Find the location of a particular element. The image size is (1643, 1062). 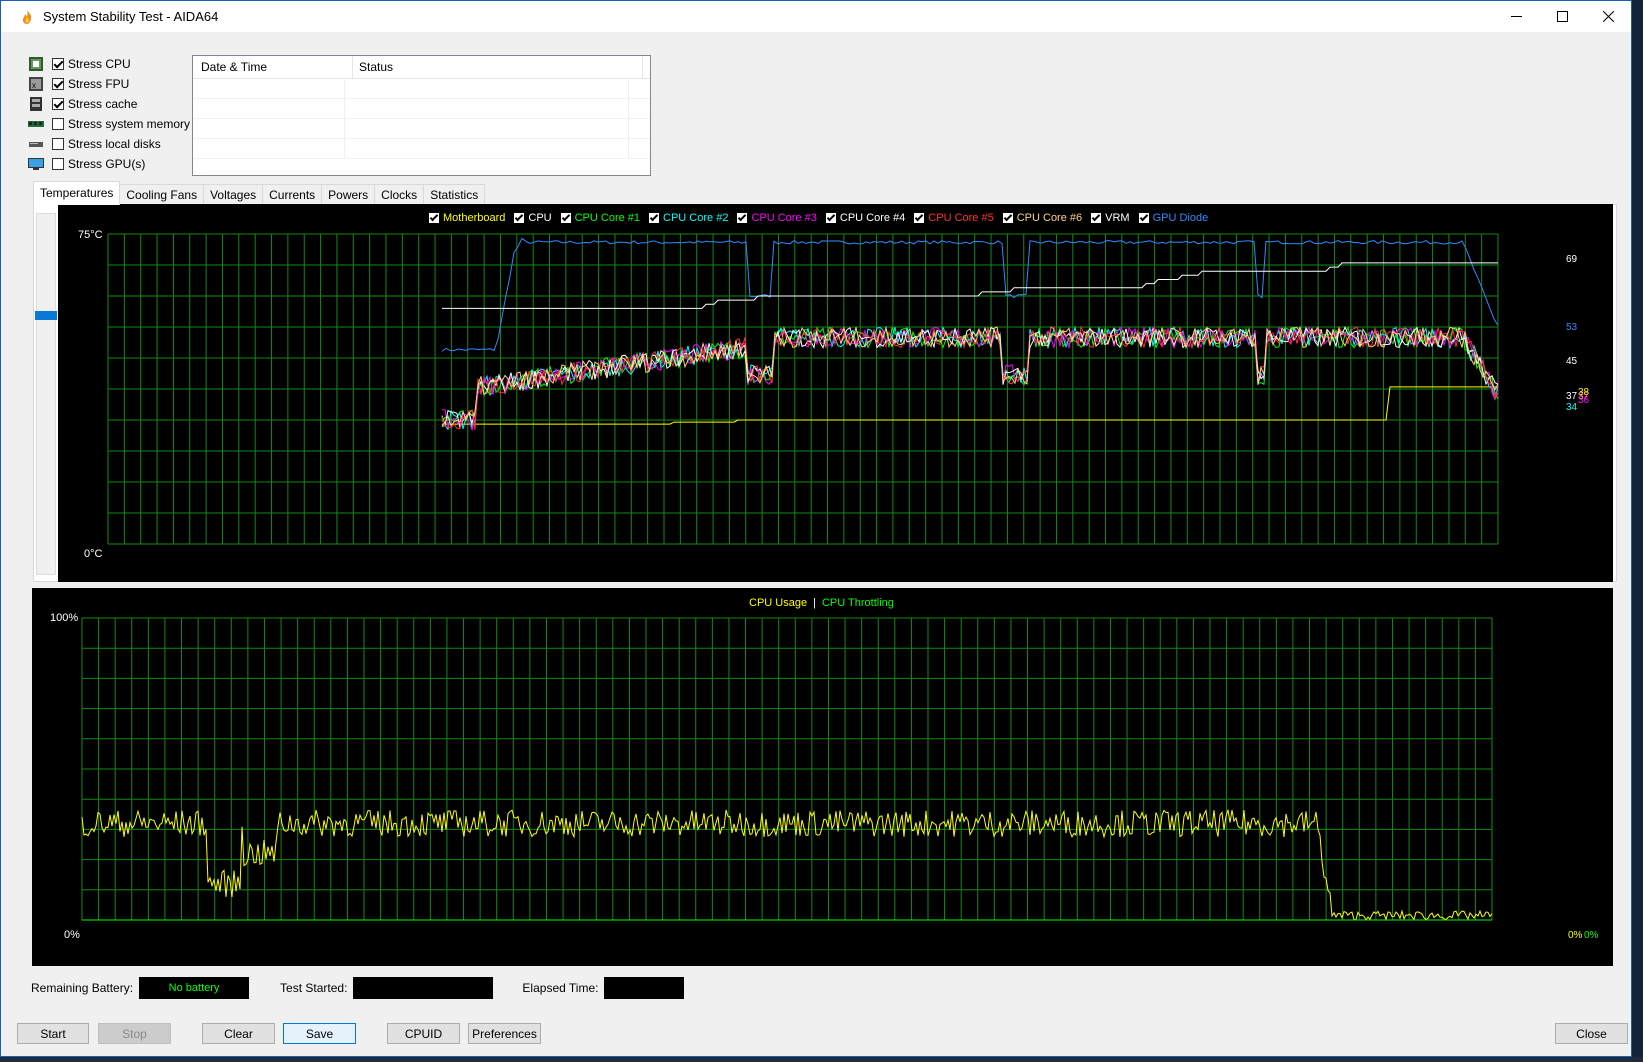

legend-cpu-core-2: CPU Core #2 is located at coordinates (688, 218).